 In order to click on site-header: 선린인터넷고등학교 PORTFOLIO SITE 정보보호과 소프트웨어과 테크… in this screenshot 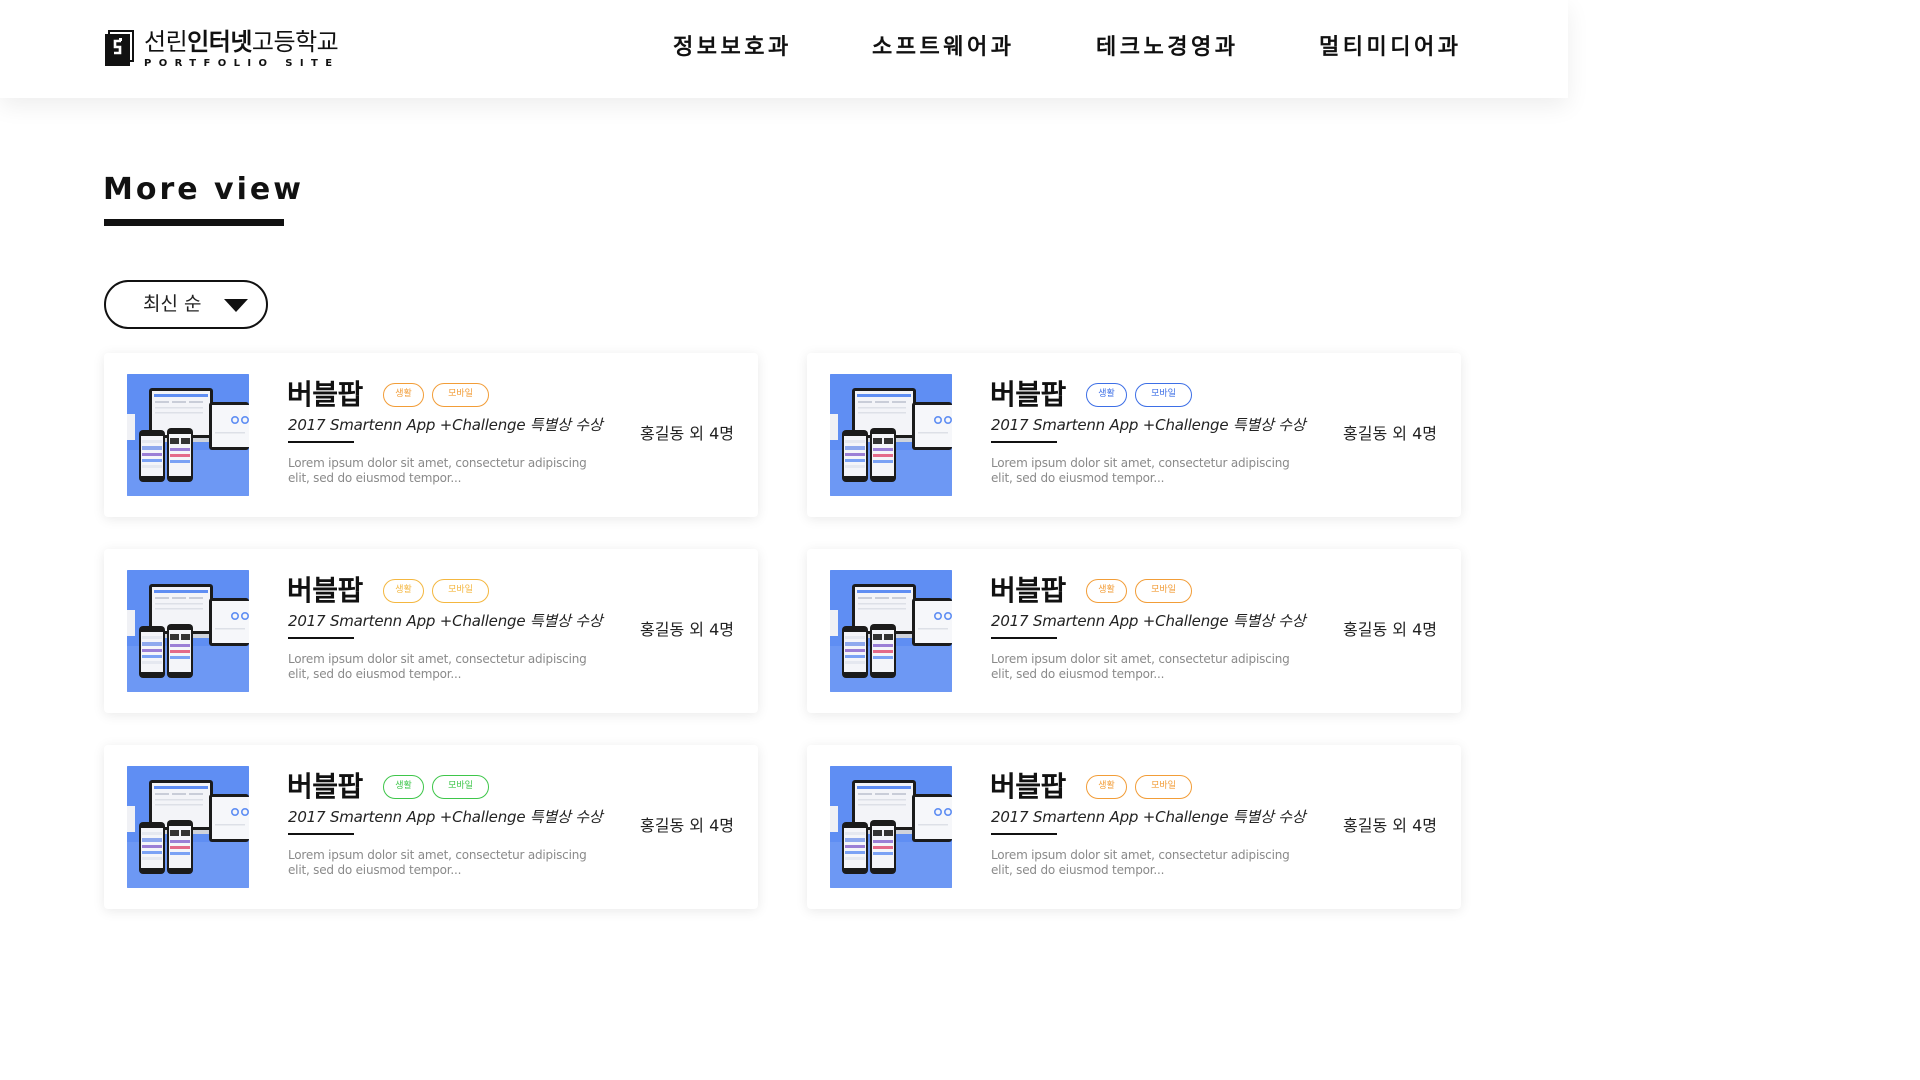, I will do `click(784, 49)`.